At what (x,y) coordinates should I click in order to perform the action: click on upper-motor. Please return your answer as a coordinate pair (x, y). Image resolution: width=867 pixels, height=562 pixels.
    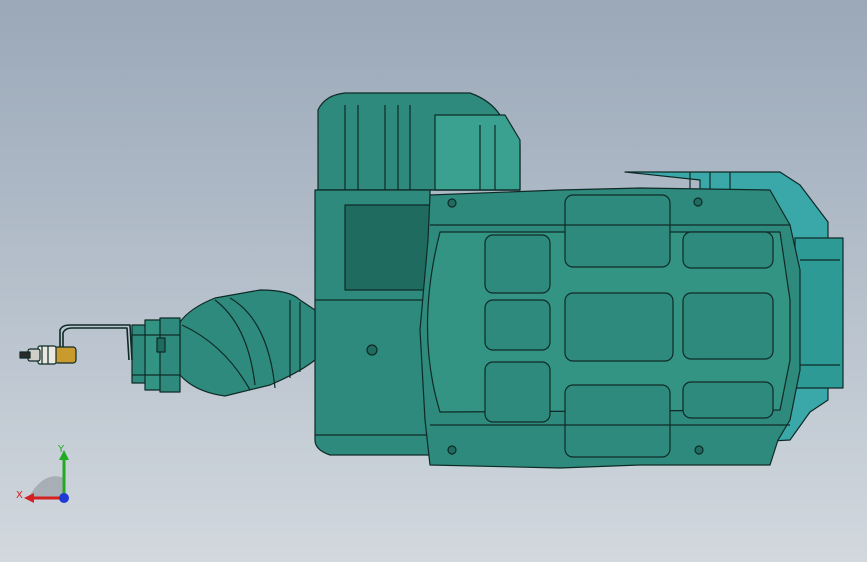
    Looking at the image, I should click on (419, 141).